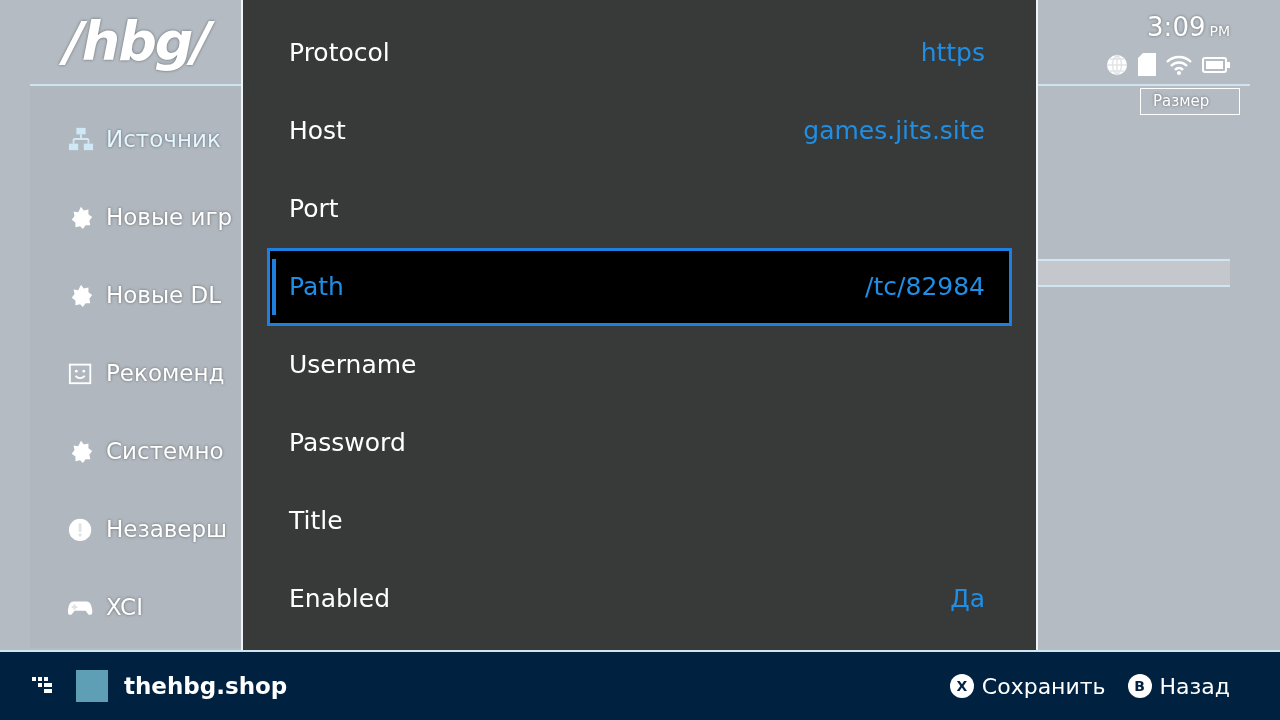 The image size is (1280, 720). Describe the element at coordinates (141, 42) in the screenshot. I see `app-logo: /hbg/` at that location.